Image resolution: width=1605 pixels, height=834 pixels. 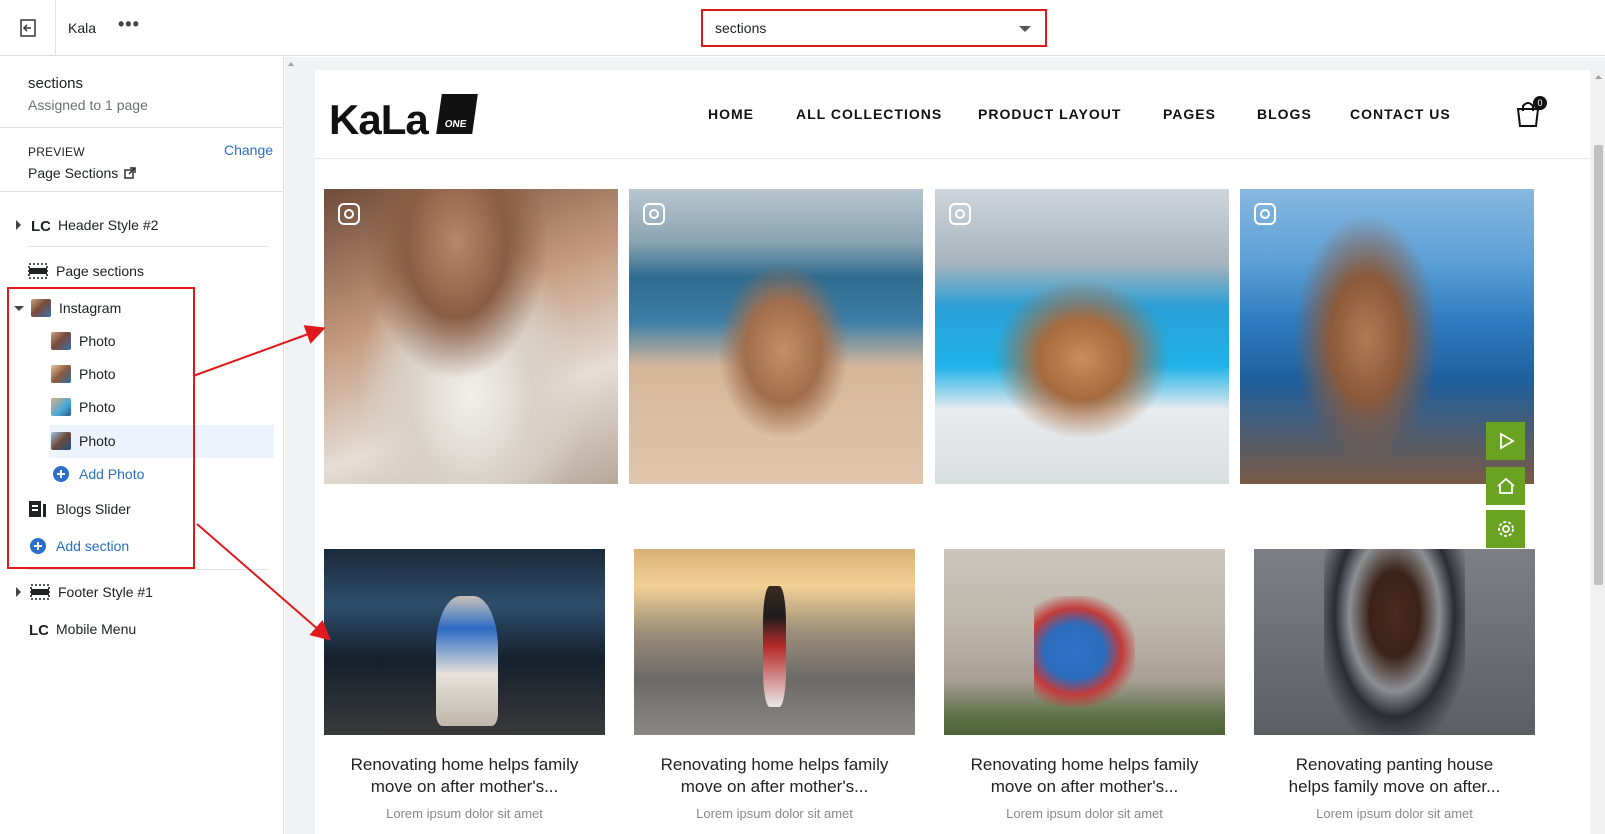 I want to click on external-link-icon, so click(x=130, y=173).